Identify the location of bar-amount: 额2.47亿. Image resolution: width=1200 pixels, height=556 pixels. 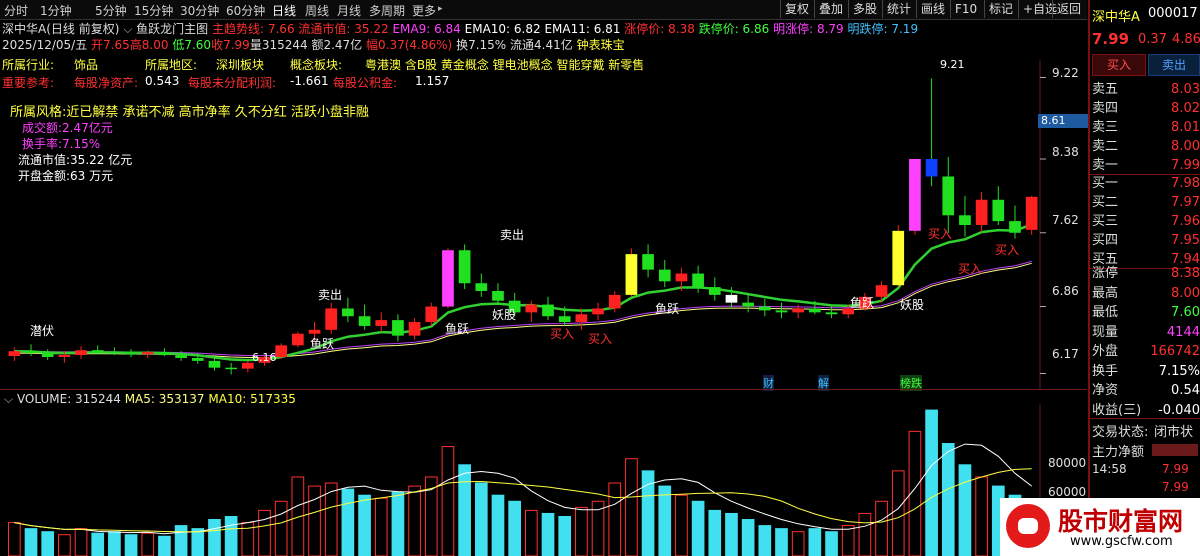
(337, 45).